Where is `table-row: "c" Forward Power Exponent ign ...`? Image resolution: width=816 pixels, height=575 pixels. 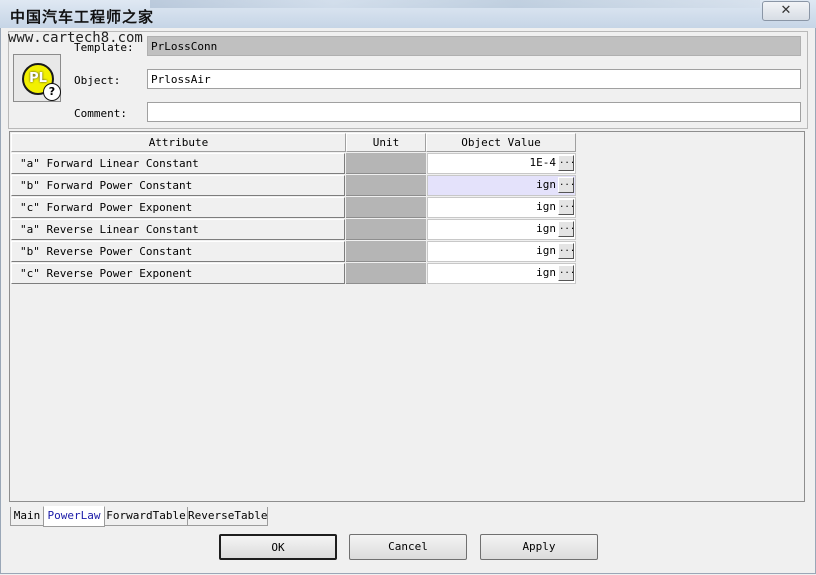
table-row: "c" Forward Power Exponent ign ... is located at coordinates (293, 208).